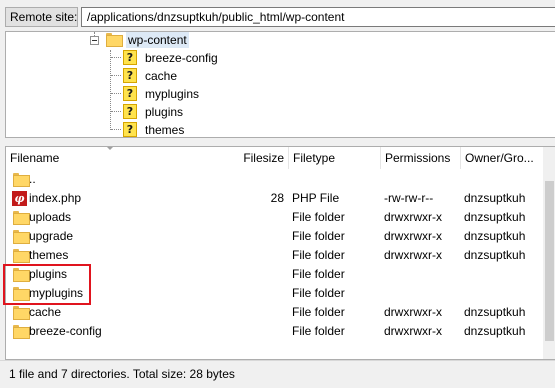 The height and width of the screenshot is (388, 555). I want to click on cell-filename: breeze-config, so click(65, 331).